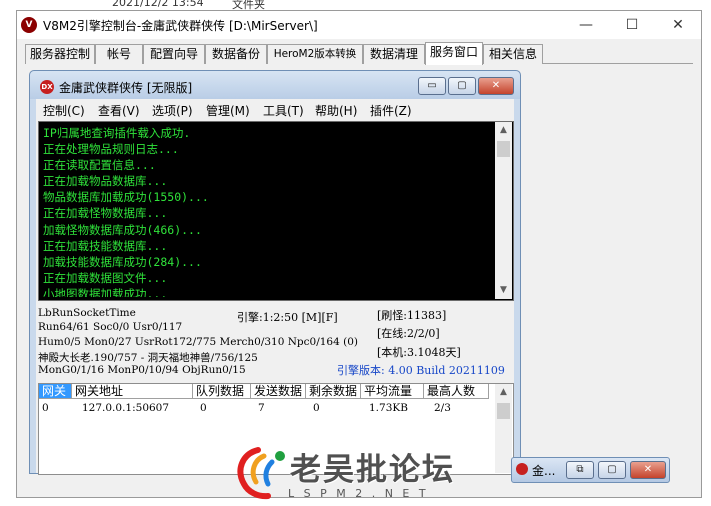 The height and width of the screenshot is (506, 711). What do you see at coordinates (419, 352) in the screenshot?
I see `status-local-days: [本机:3.1048天]` at bounding box center [419, 352].